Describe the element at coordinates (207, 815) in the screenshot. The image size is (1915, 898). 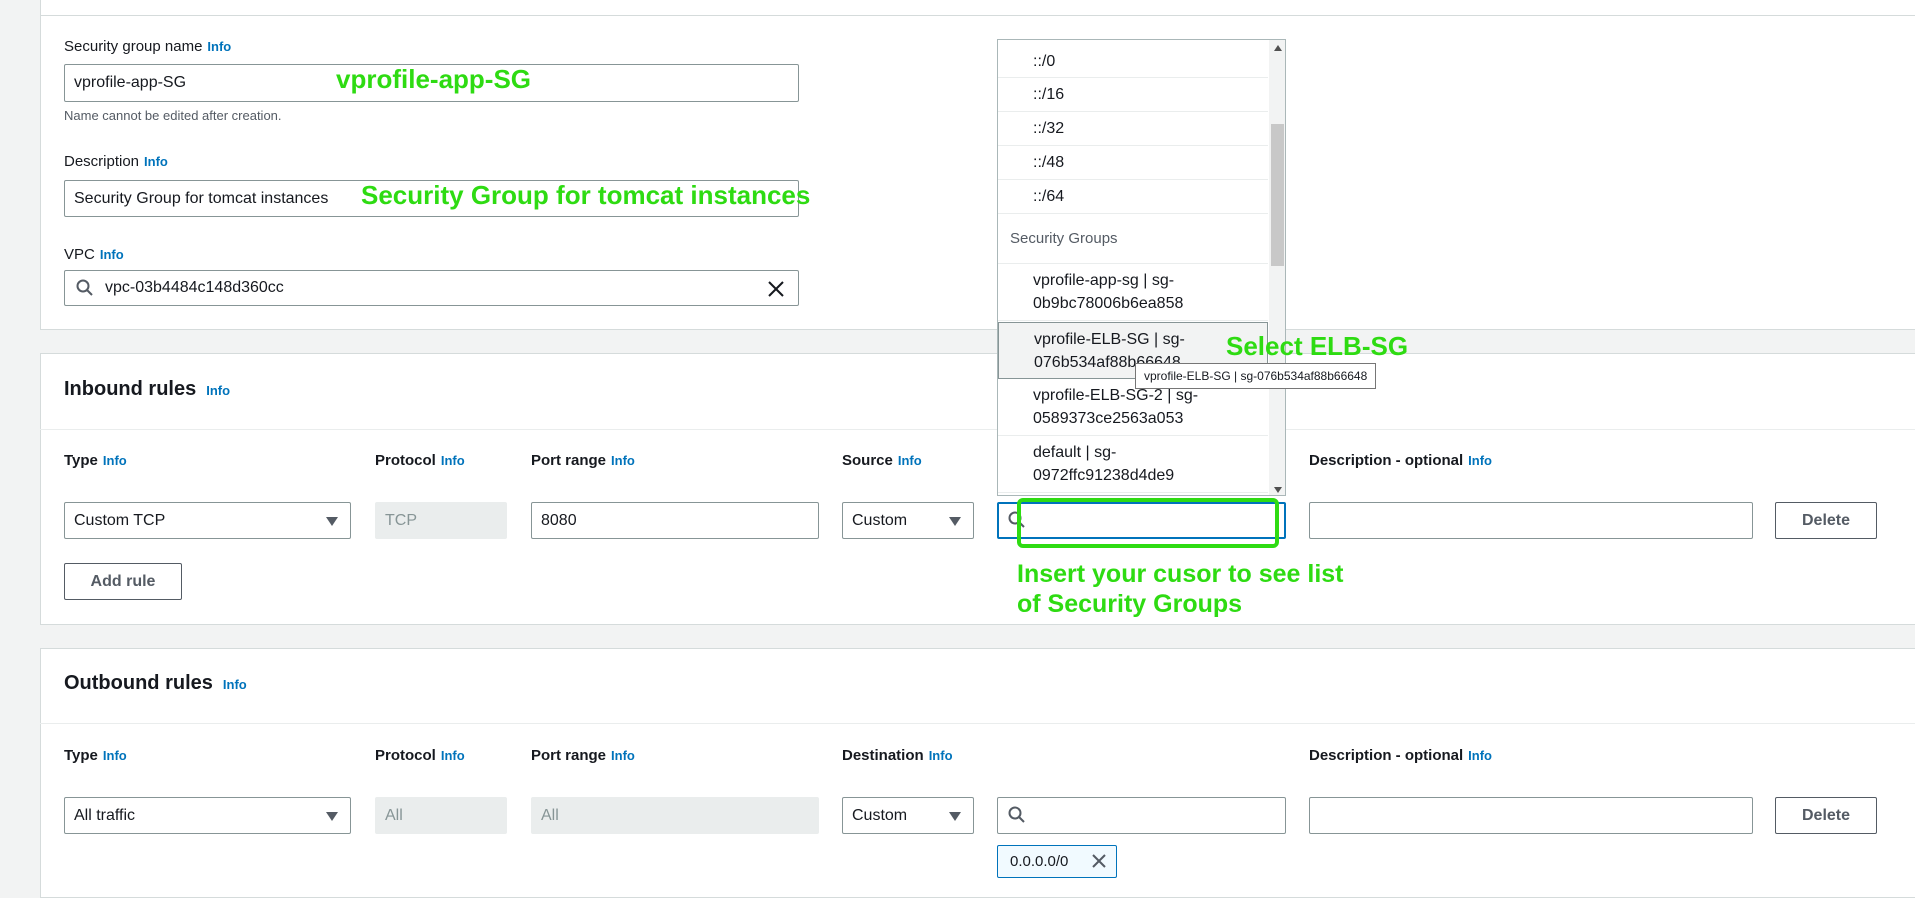
I see `outbound-type-select: All traffic` at that location.